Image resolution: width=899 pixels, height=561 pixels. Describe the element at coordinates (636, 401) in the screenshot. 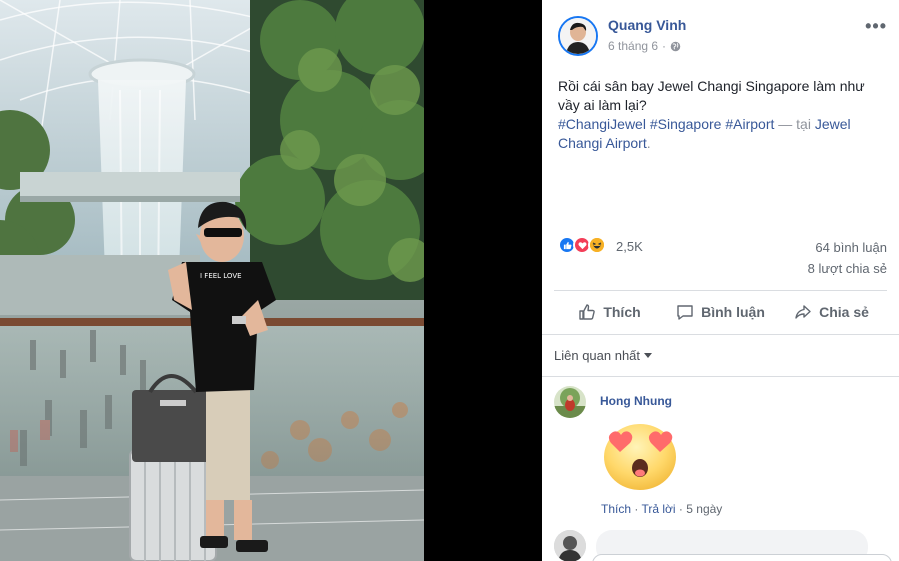

I see `commenter-name: Hong Nhung` at that location.